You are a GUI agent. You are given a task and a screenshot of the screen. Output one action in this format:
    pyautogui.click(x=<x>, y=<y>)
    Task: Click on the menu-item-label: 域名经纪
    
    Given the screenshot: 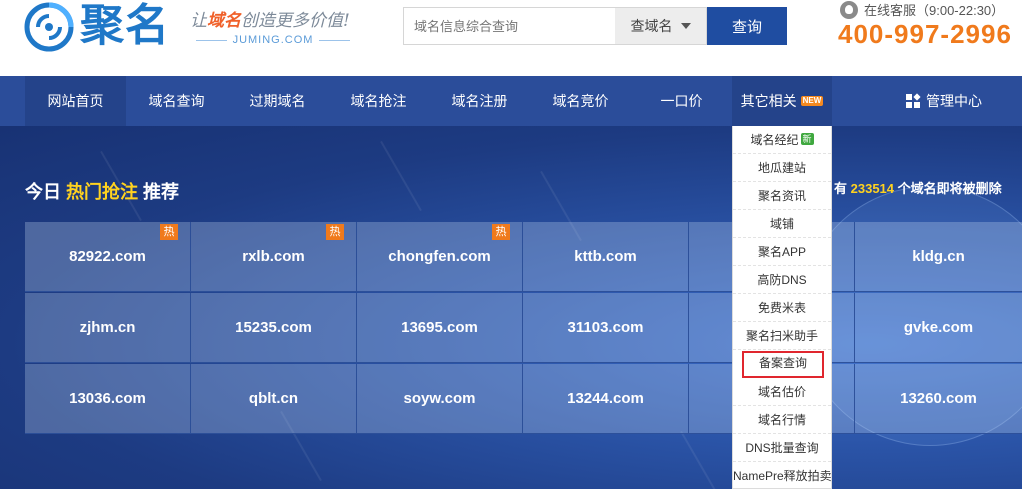 What is the action you would take?
    pyautogui.click(x=774, y=140)
    